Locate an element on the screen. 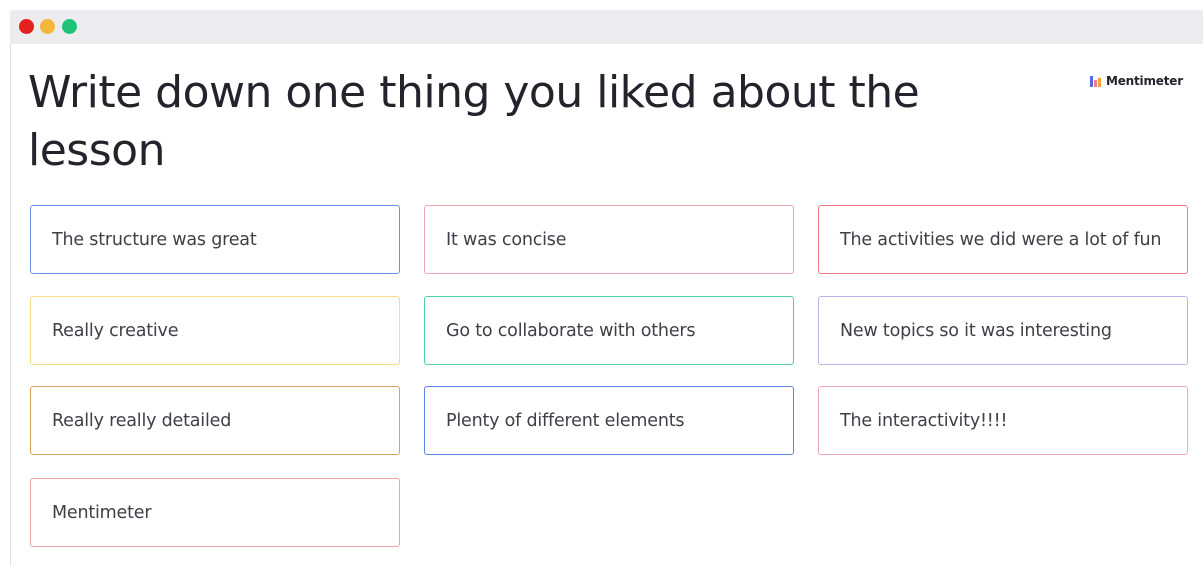  brand-logo: Mentimeter is located at coordinates (1136, 81).